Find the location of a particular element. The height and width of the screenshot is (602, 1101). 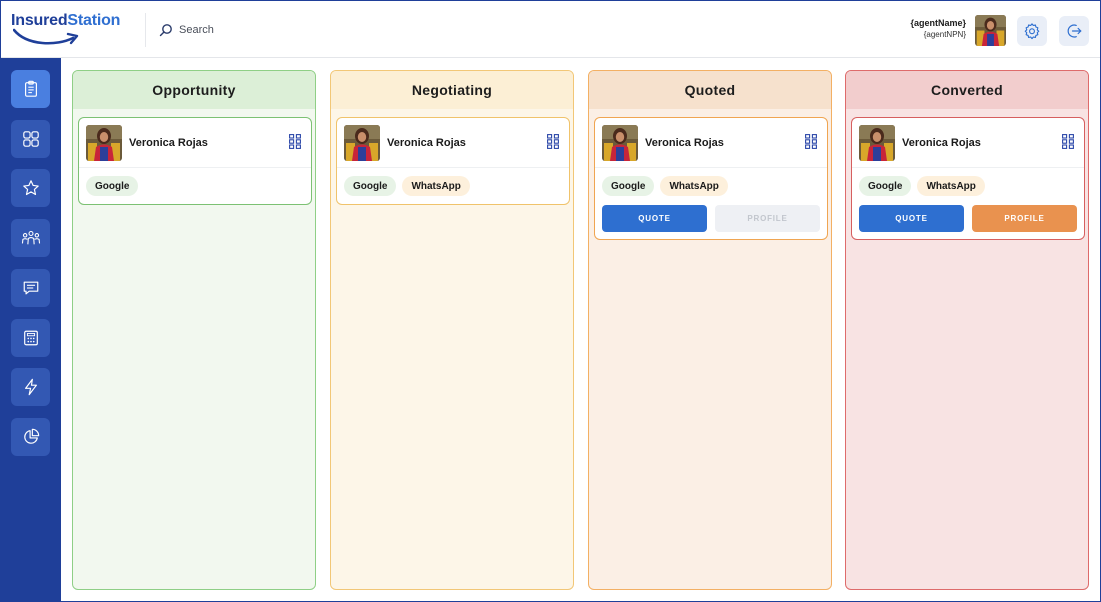

search-input: Search is located at coordinates (196, 30).